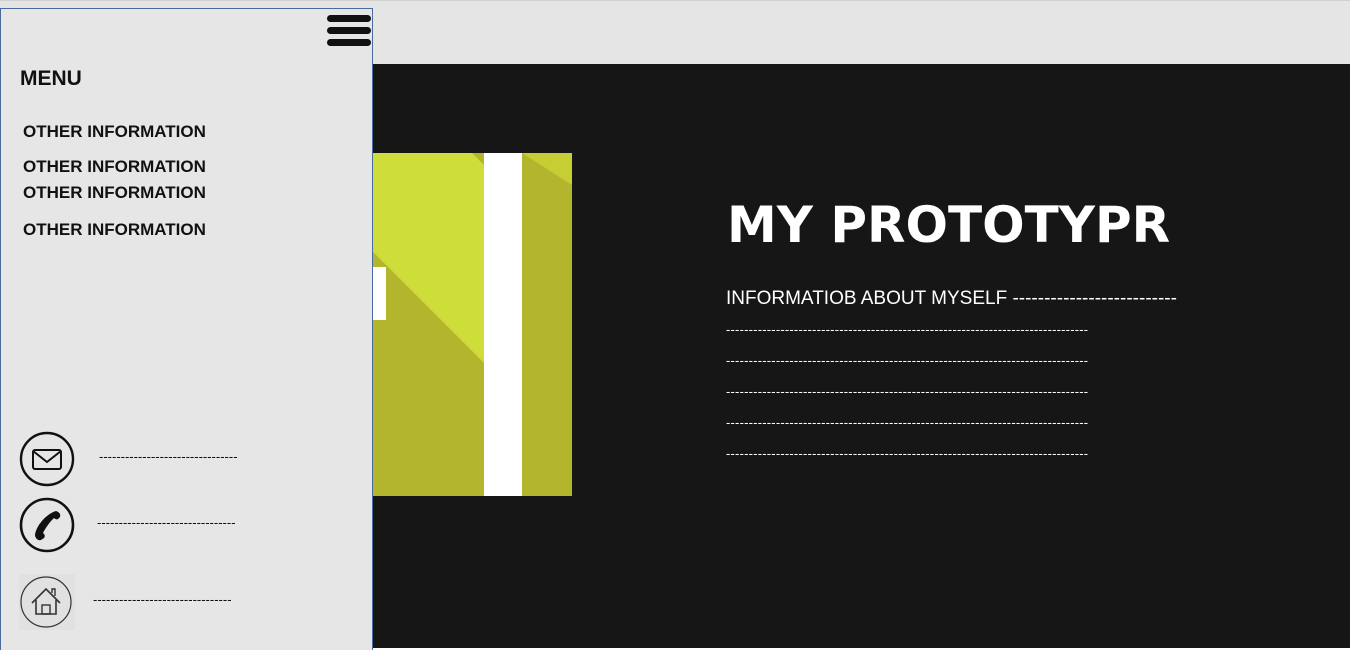  Describe the element at coordinates (168, 456) in the screenshot. I see `contact-email-text: --------------------------------` at that location.